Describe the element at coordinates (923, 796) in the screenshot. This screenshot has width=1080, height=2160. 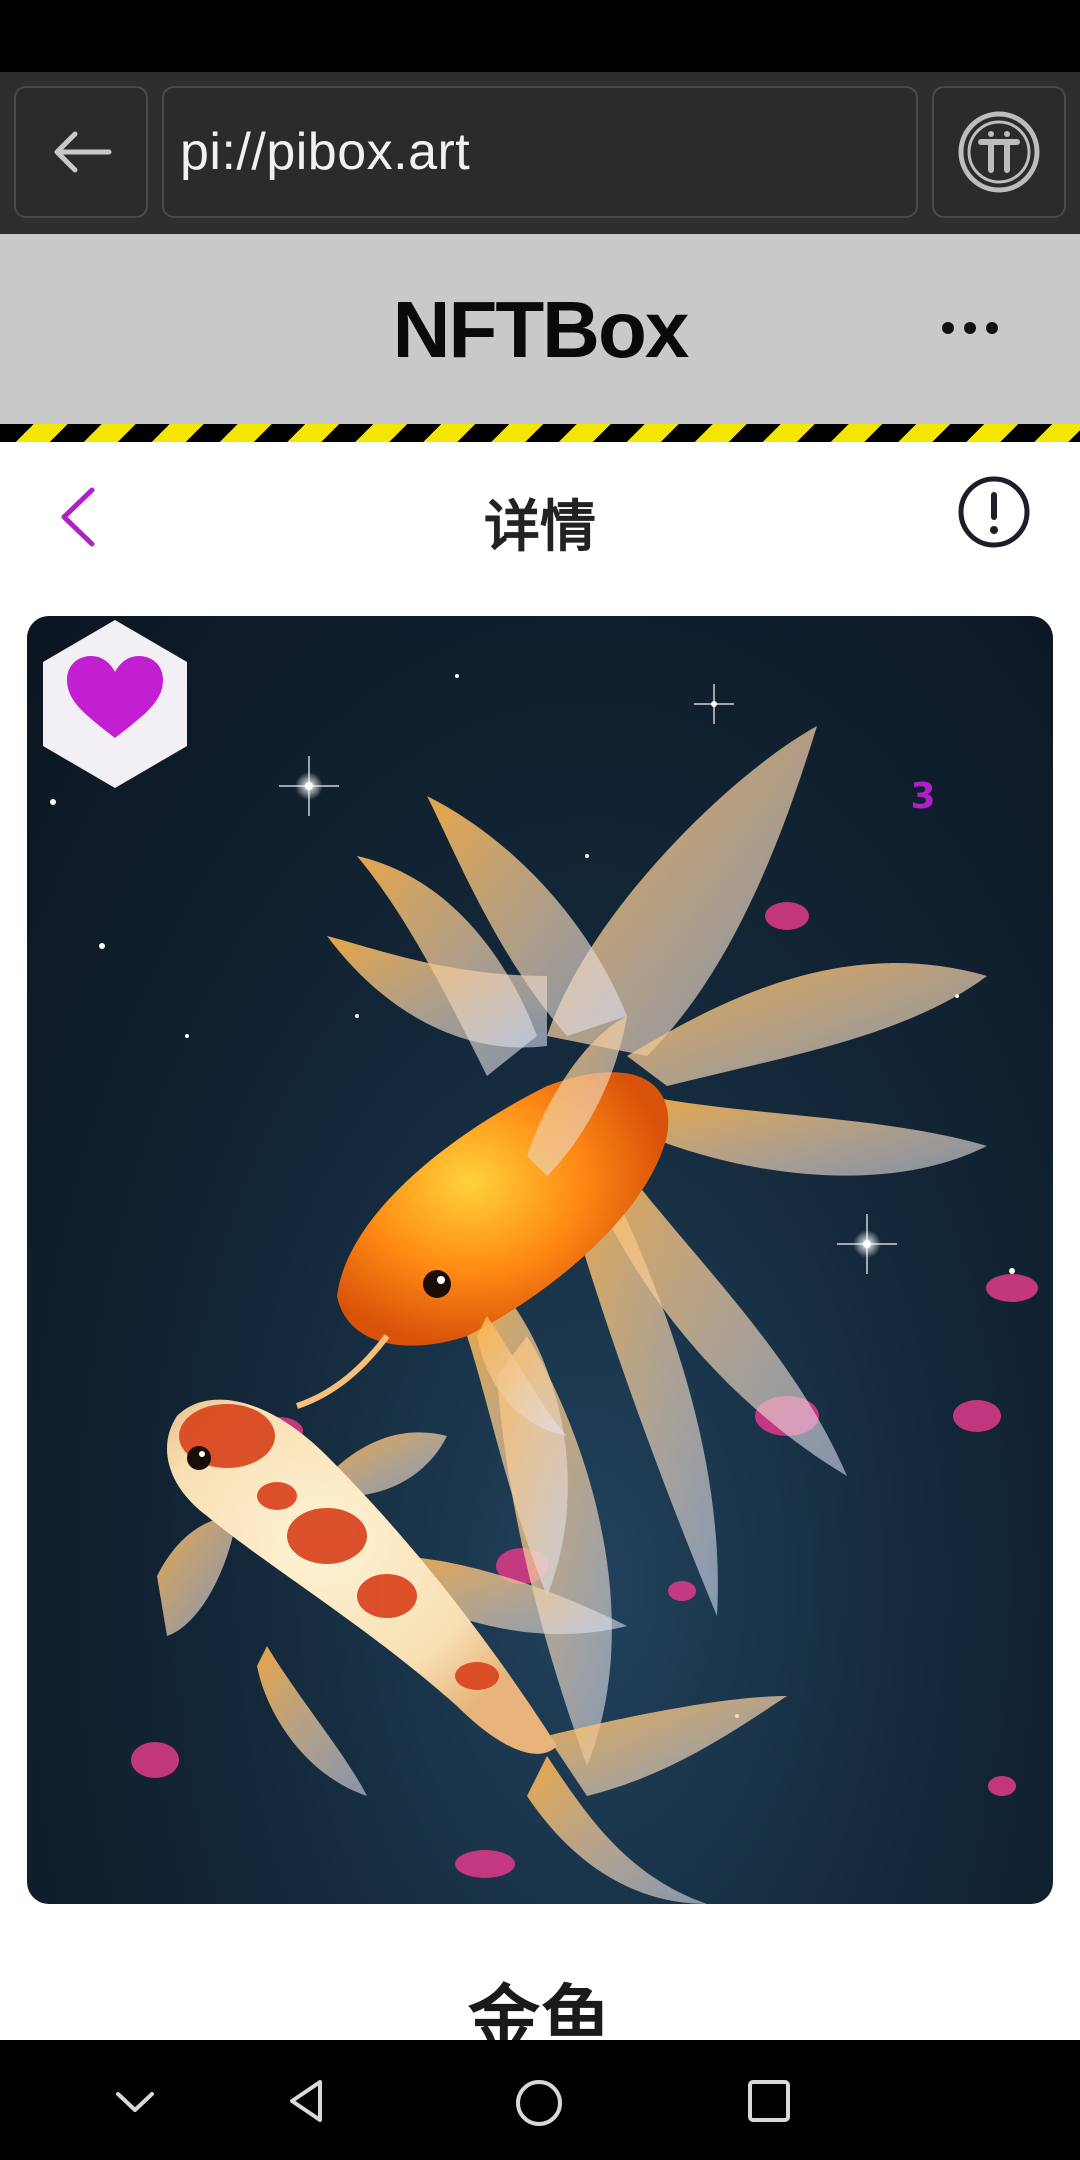
I see `like-count: 3` at that location.